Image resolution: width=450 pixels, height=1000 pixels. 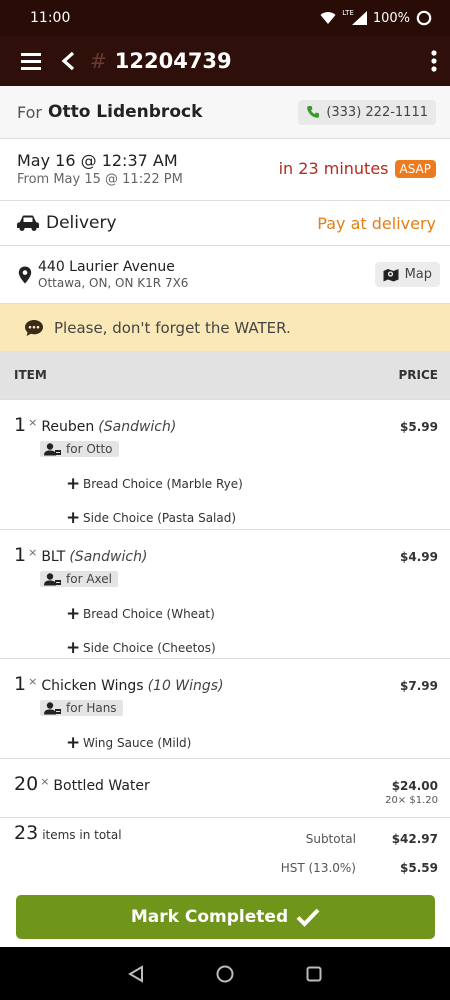 What do you see at coordinates (225, 788) in the screenshot?
I see `list-item: 20 × Bottled Water $24.00 20× $1.20` at bounding box center [225, 788].